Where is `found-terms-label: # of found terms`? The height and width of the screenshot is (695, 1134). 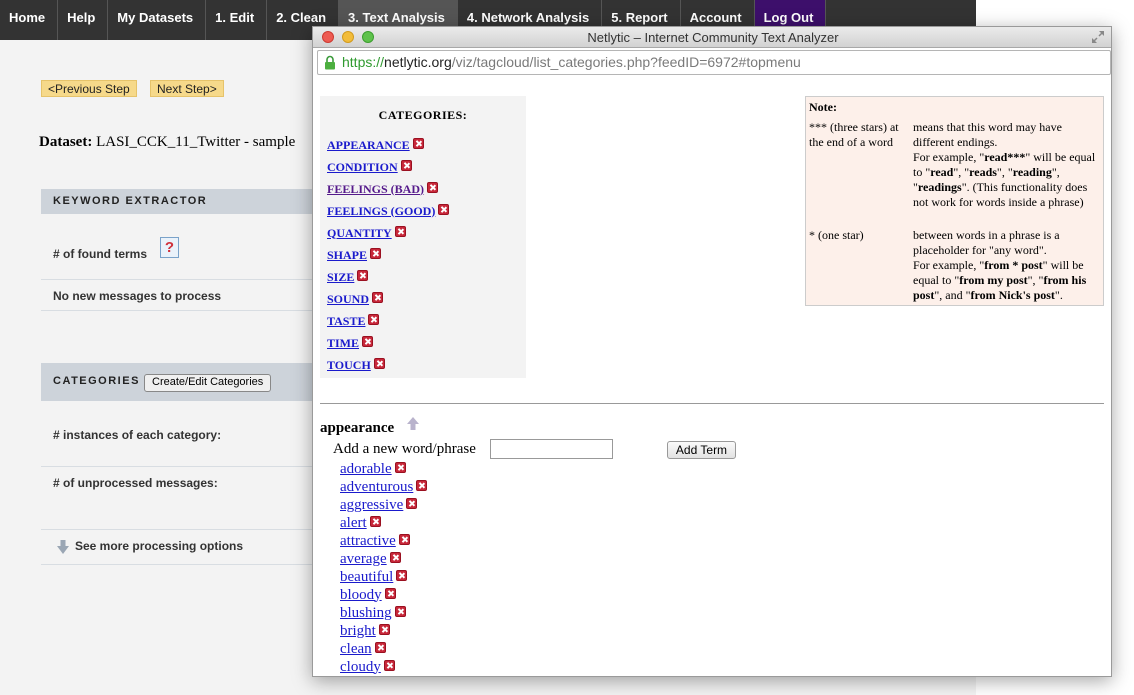 found-terms-label: # of found terms is located at coordinates (100, 254).